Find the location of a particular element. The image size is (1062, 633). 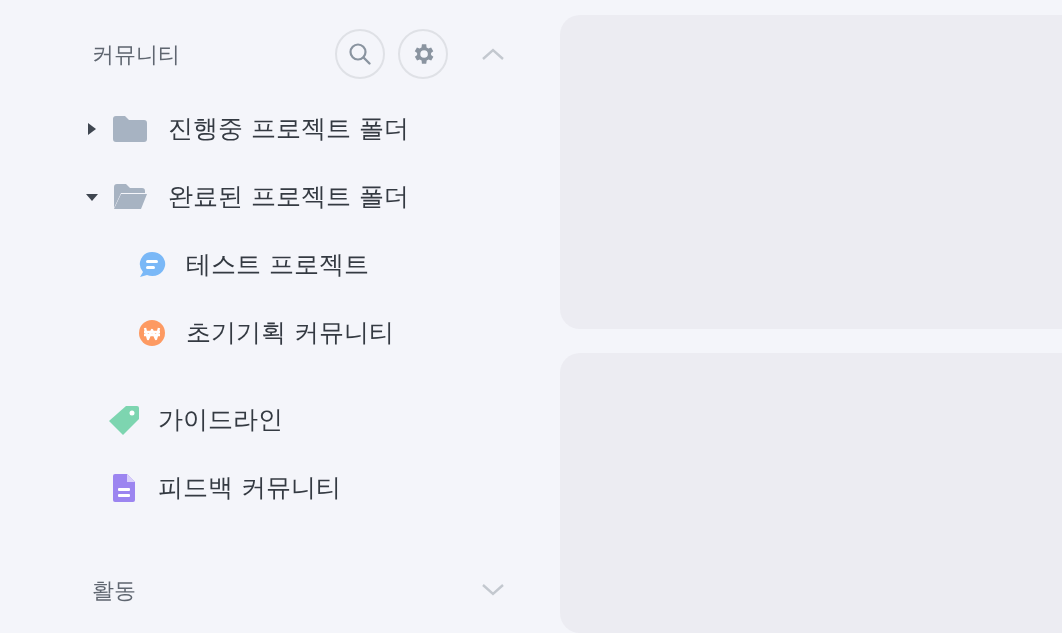

chevron-up-icon is located at coordinates (493, 54).